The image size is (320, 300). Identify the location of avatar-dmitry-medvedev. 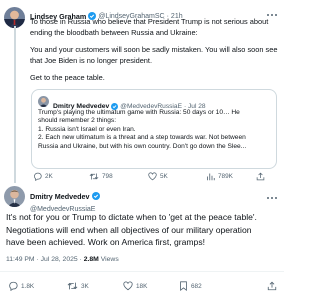
(14, 196).